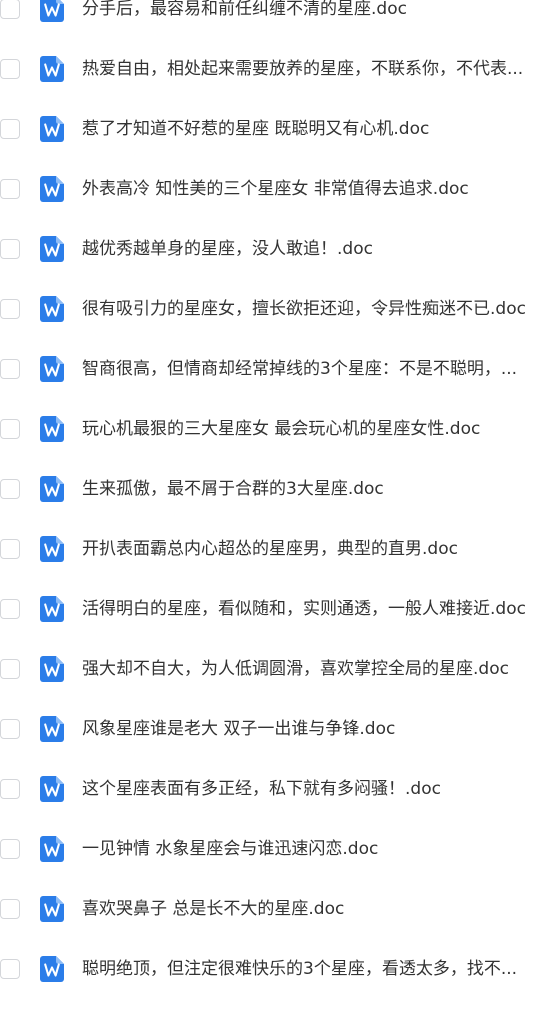  I want to click on file-row: 活得明白的星座，看似随和，实则通透，一般人难接近.doc, so click(279, 609).